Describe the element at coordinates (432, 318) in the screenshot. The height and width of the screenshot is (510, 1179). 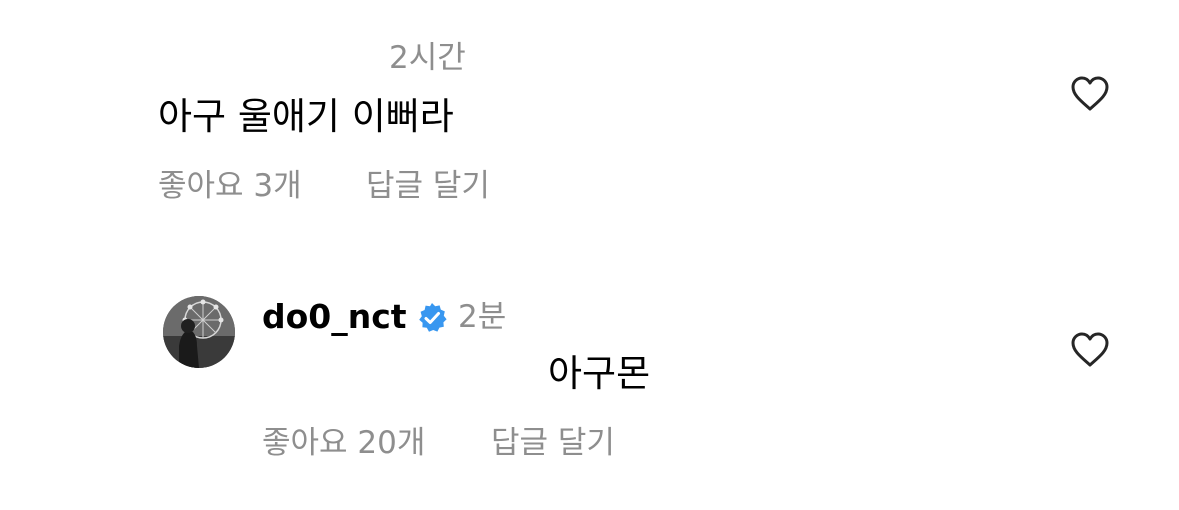
I see `verified-badge-icon` at that location.